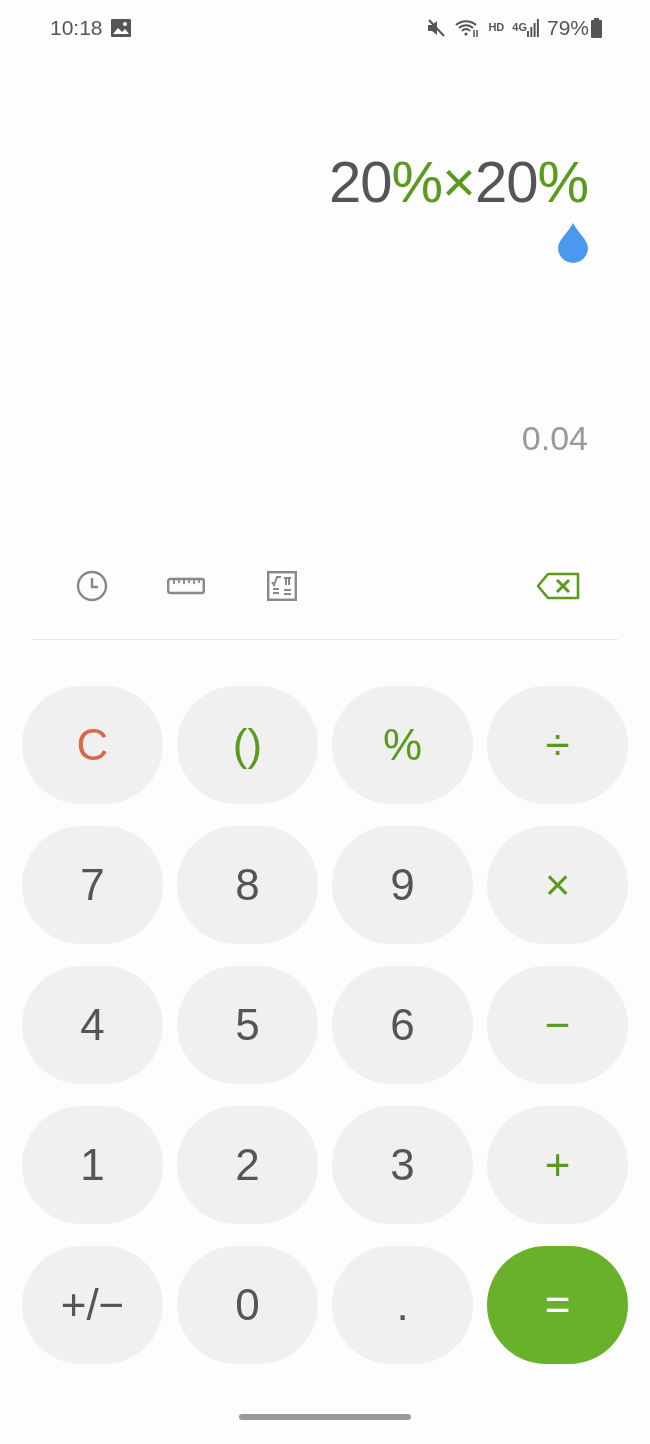 Image resolution: width=650 pixels, height=1444 pixels. I want to click on digit-key: 6, so click(402, 1025).